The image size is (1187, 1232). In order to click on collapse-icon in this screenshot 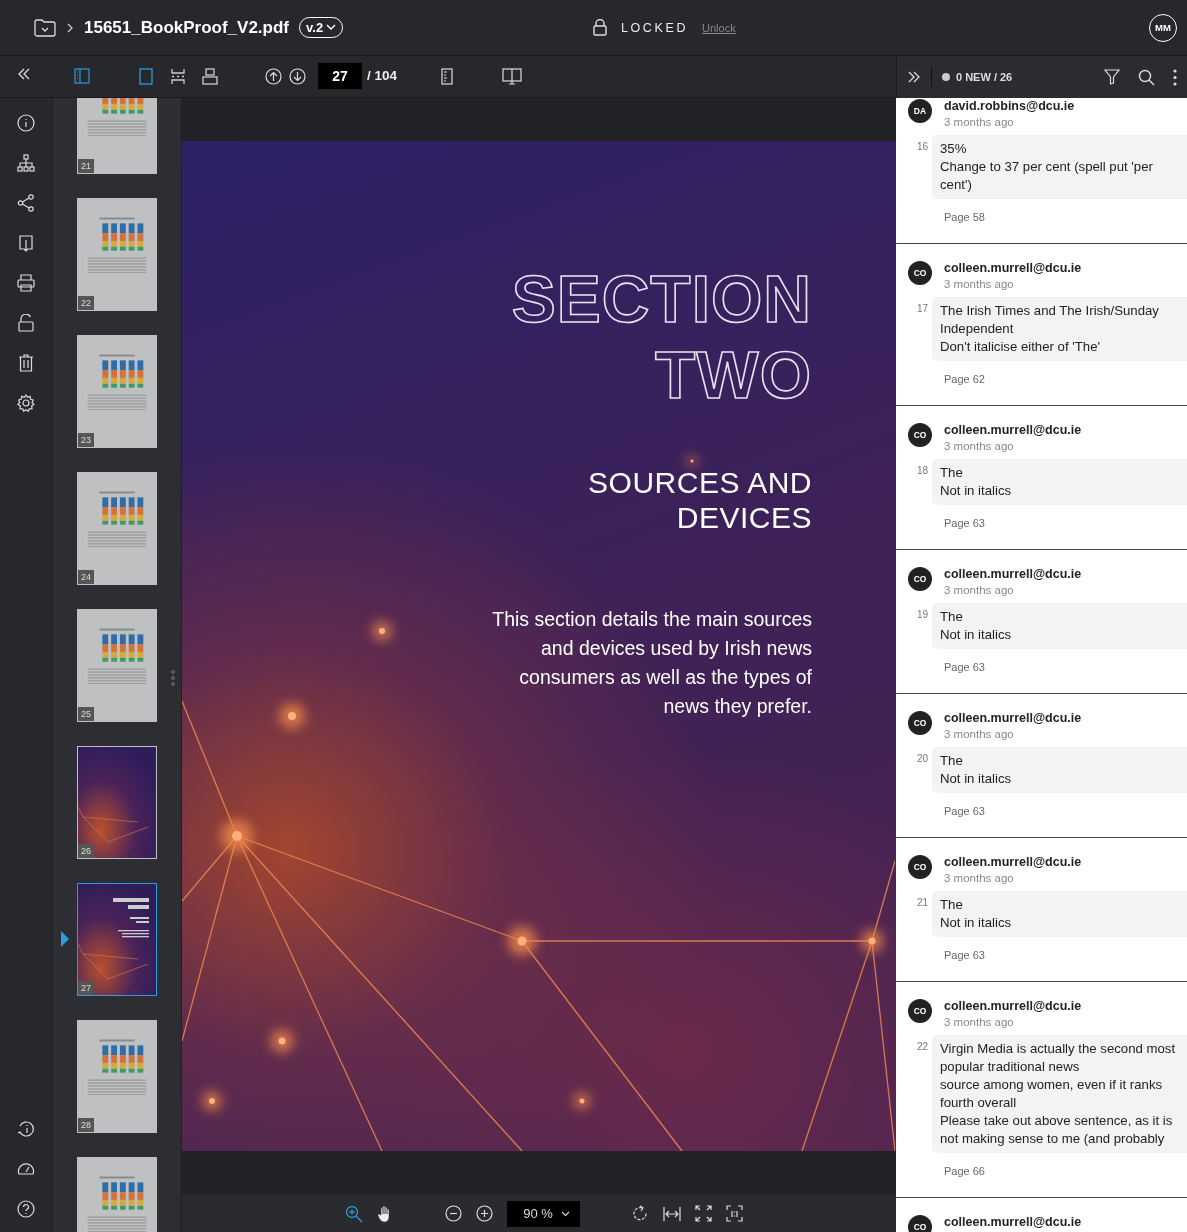, I will do `click(24, 74)`.